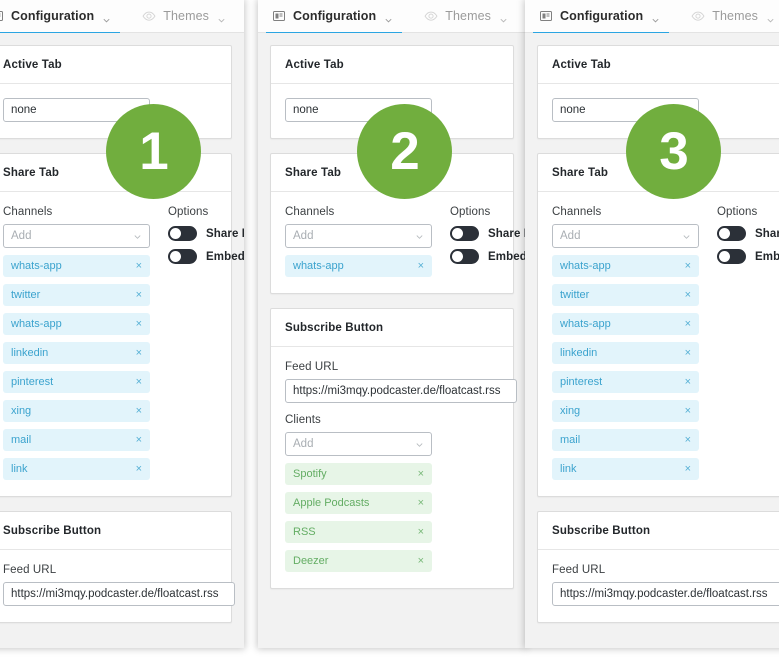 This screenshot has width=779, height=658. What do you see at coordinates (358, 532) in the screenshot?
I see `client-chip: RSS ×` at bounding box center [358, 532].